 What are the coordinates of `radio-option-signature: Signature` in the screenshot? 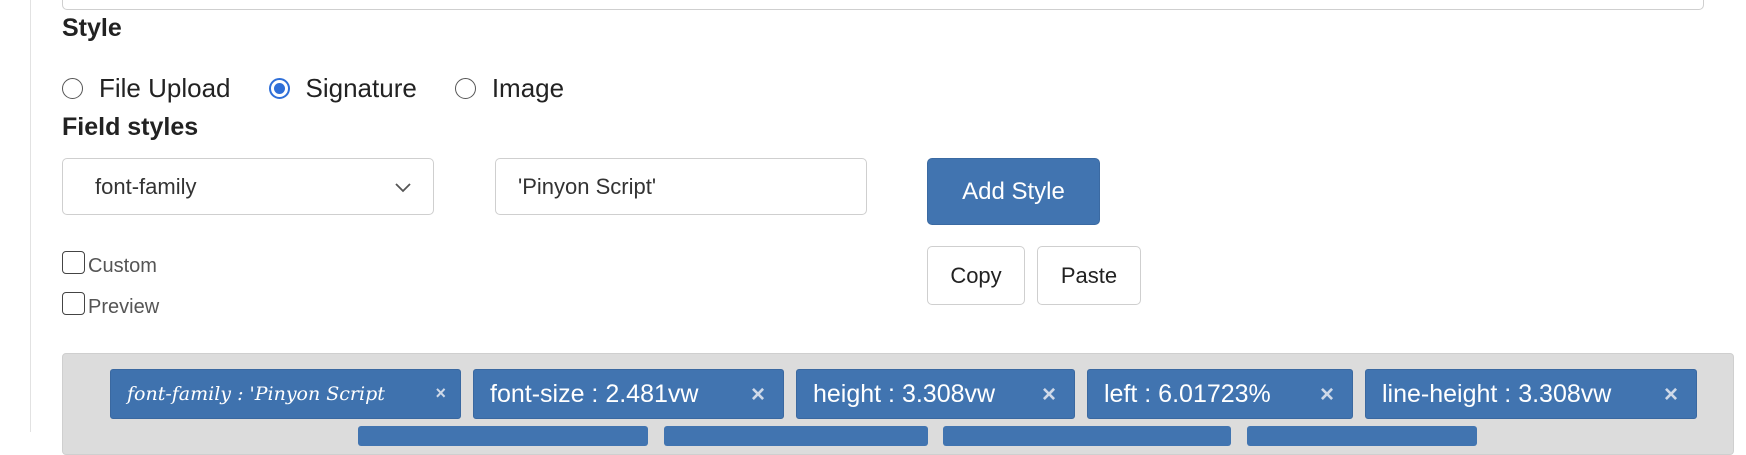 It's located at (342, 88).